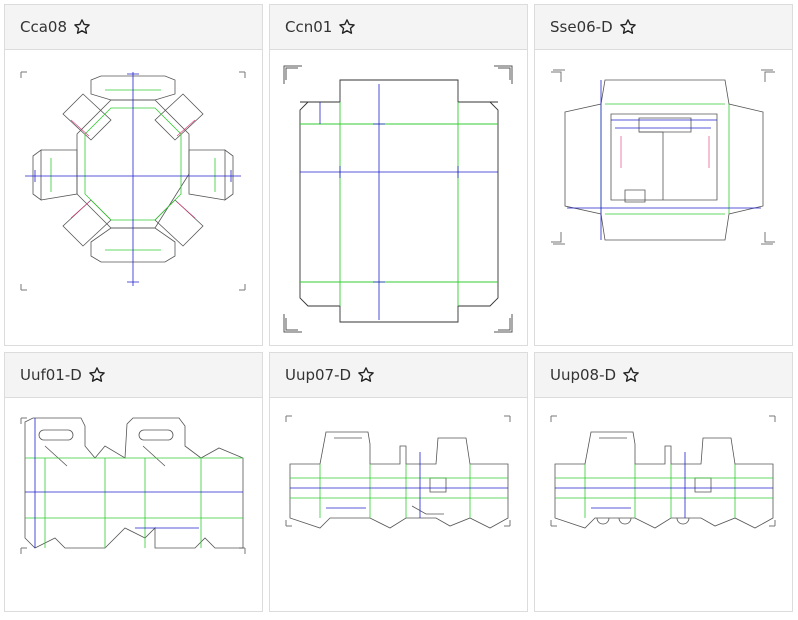 The height and width of the screenshot is (620, 798). I want to click on card-title: Uup07-D, so click(318, 375).